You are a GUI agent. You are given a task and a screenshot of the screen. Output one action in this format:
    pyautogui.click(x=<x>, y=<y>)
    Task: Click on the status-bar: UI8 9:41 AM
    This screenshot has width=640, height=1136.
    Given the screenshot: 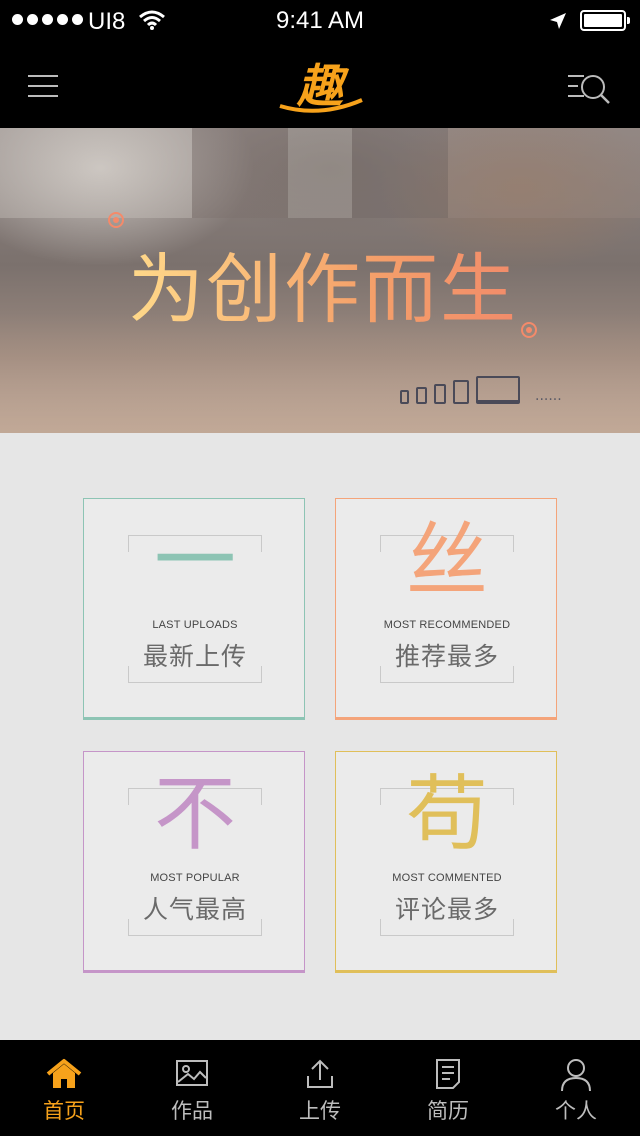 What is the action you would take?
    pyautogui.click(x=320, y=20)
    